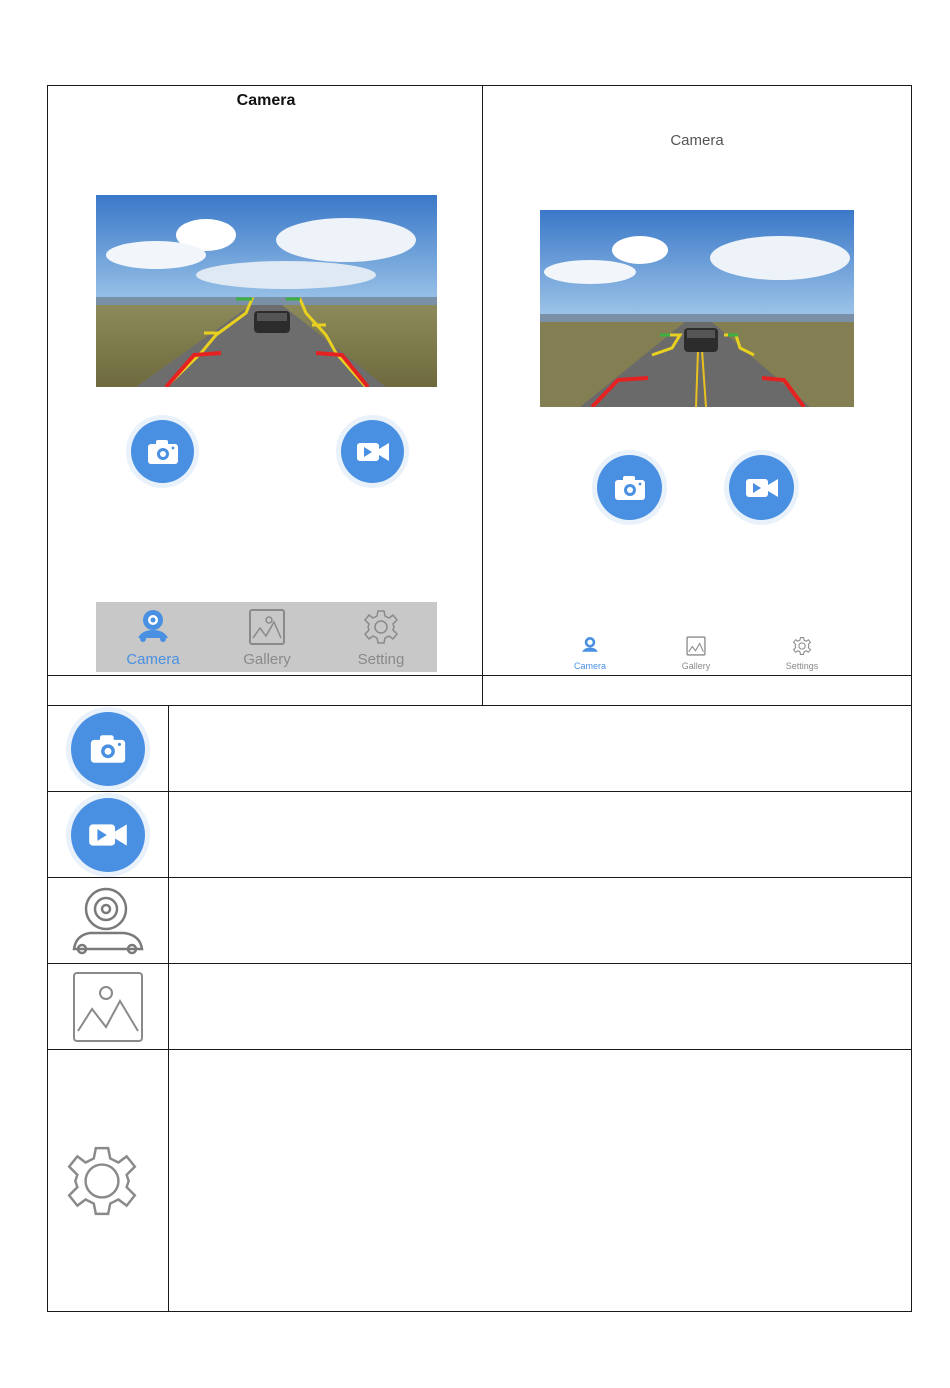 The image size is (950, 1388). I want to click on right-tab-bar: Camera Gallery Settings, so click(697, 652).